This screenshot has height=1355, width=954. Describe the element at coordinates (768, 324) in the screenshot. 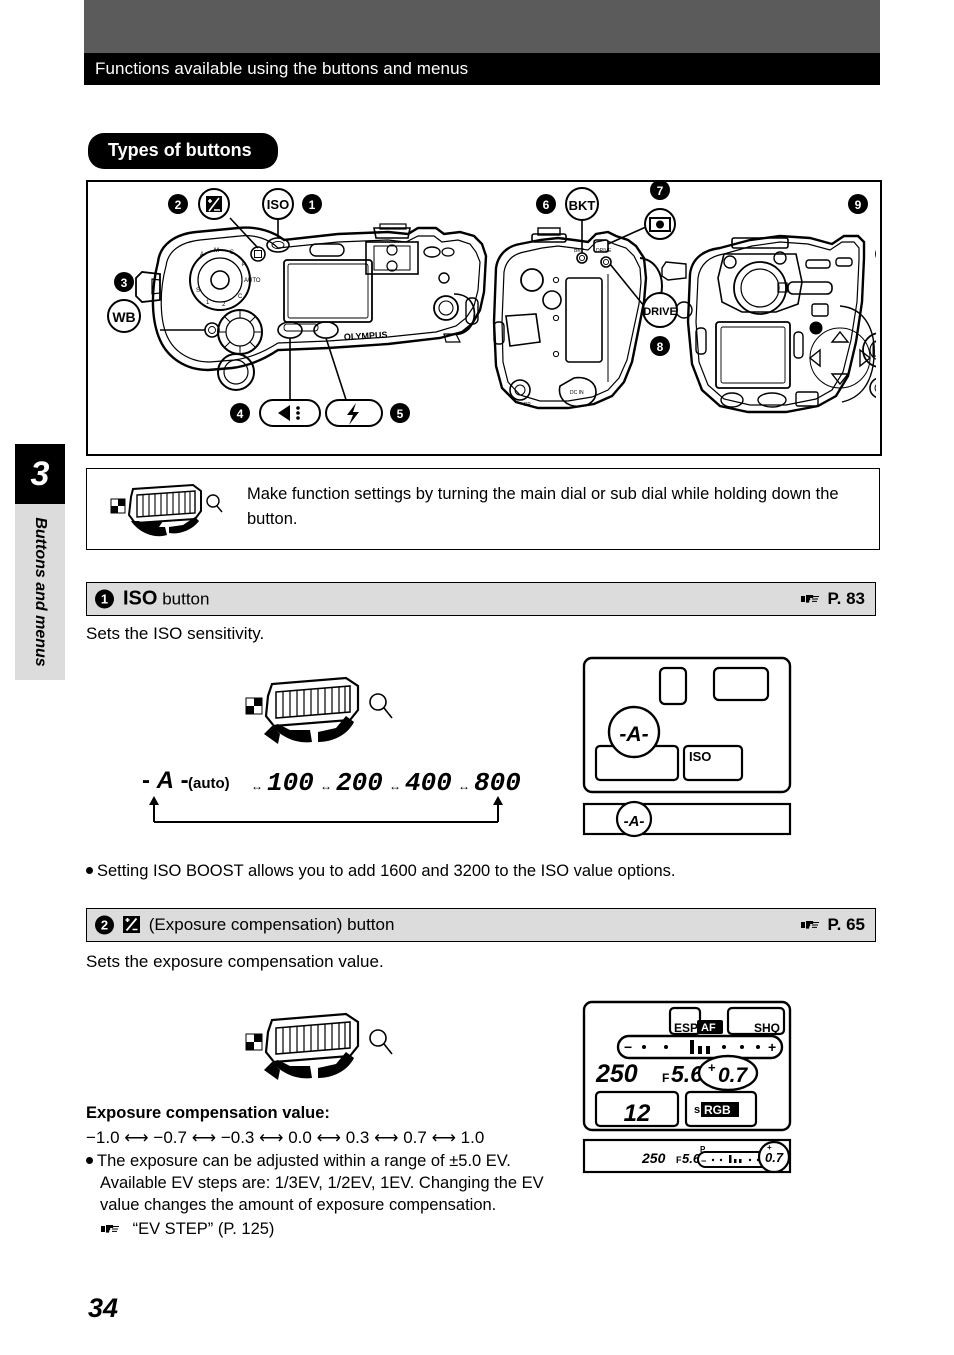

I see `camera-back-view: ON/OFF` at that location.